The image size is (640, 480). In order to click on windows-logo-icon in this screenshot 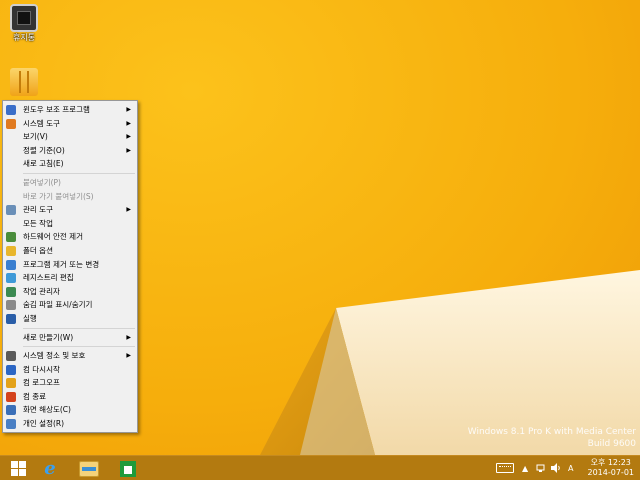, I will do `click(18, 468)`.